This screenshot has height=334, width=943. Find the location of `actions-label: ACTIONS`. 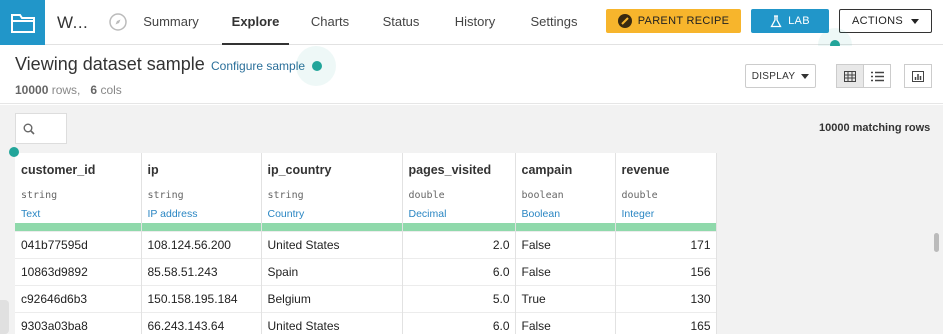

actions-label: ACTIONS is located at coordinates (877, 21).